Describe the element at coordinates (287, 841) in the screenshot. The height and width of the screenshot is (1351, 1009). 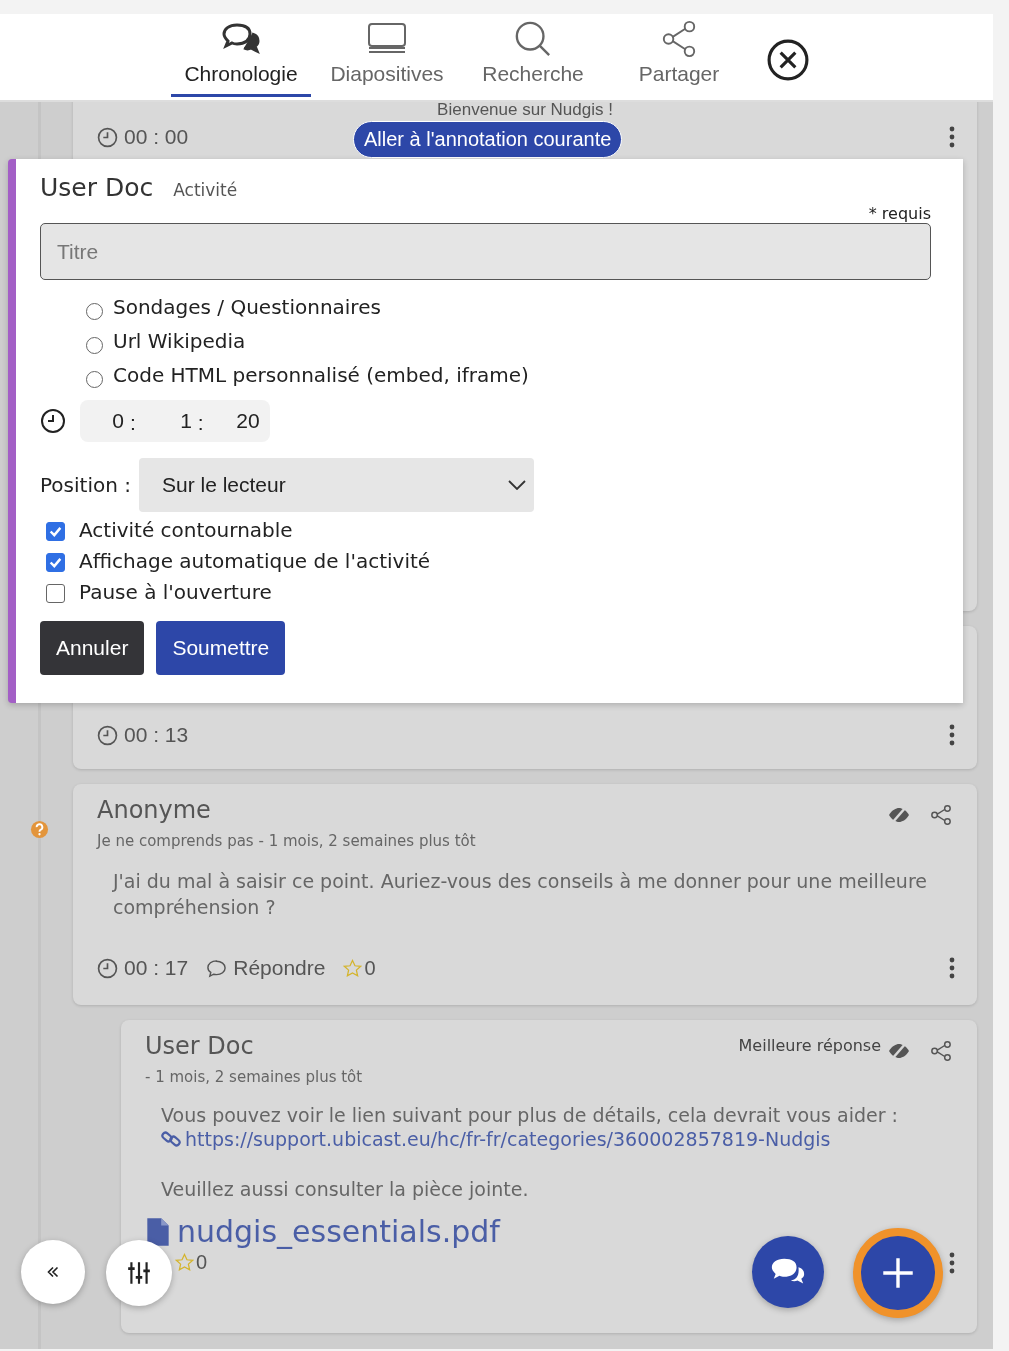
I see `annotation-meta: Je ne comprends pas - 1 mois, 2 semaines plus tôt` at that location.